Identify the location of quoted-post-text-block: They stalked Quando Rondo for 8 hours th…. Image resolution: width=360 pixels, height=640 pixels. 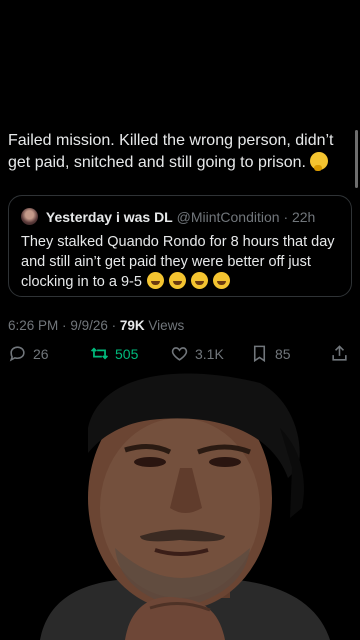
(180, 262).